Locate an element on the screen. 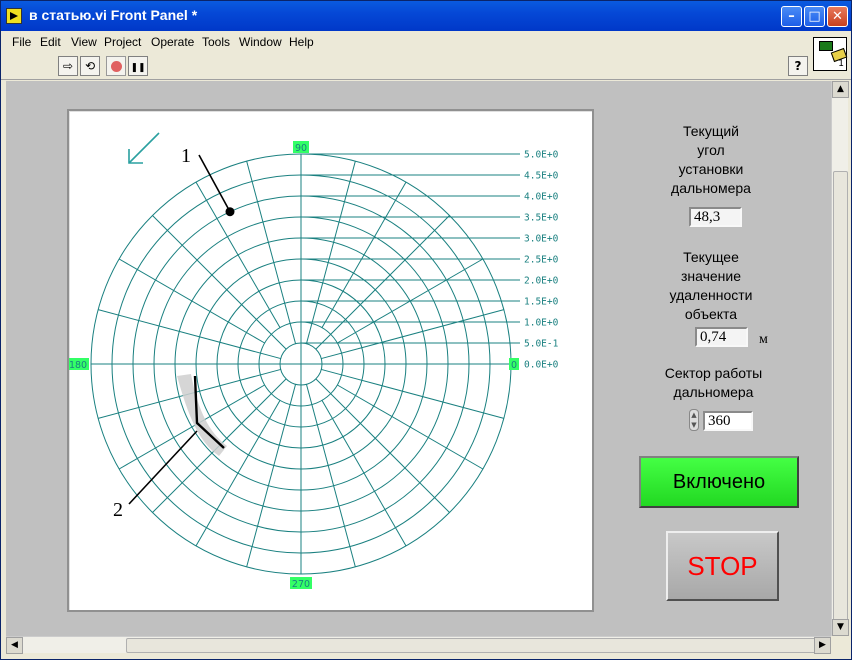 This screenshot has height=660, width=852. minimize-button: – is located at coordinates (791, 16).